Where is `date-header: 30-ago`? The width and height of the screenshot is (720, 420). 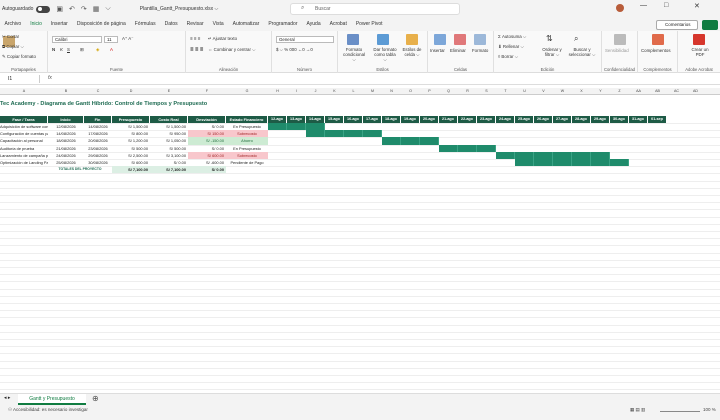 date-header: 30-ago is located at coordinates (619, 119).